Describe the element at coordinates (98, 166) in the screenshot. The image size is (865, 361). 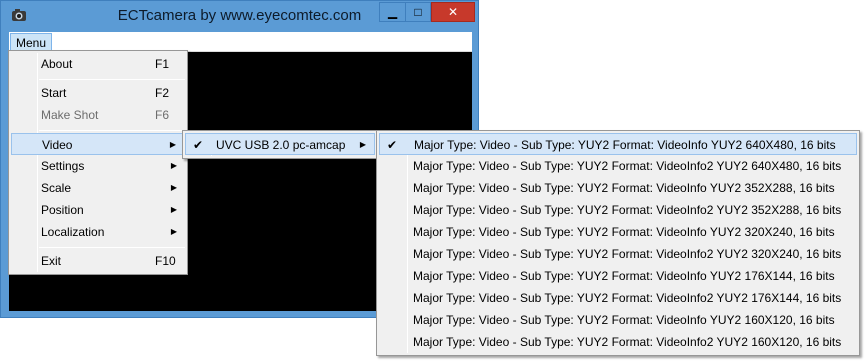
I see `menu-item-settings: Settings ▶` at that location.